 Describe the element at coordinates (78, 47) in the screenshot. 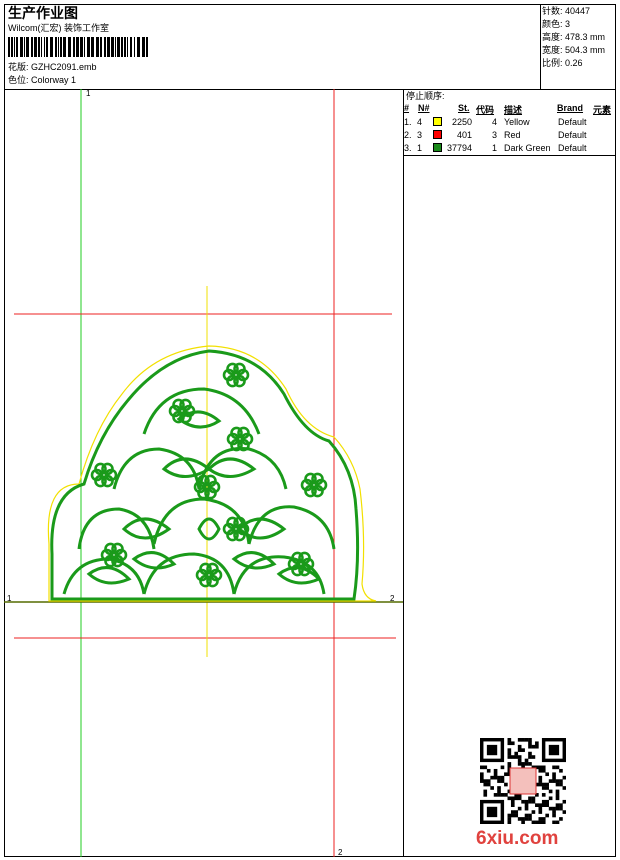

I see `barcode-image` at that location.